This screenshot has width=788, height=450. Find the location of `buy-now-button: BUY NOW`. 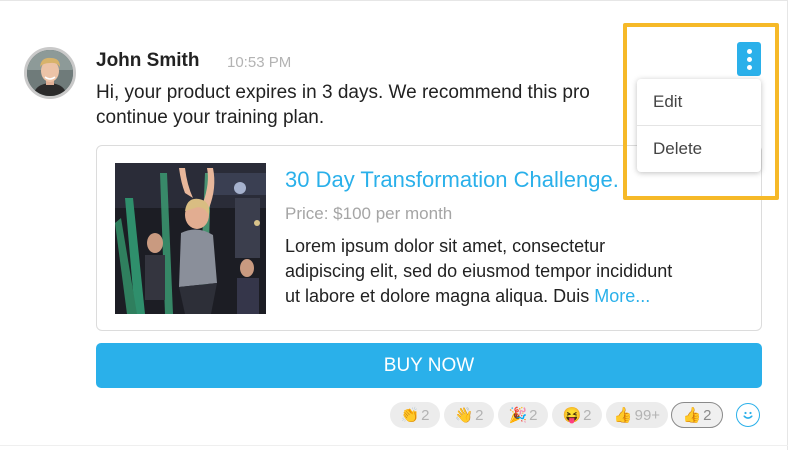

buy-now-button: BUY NOW is located at coordinates (429, 365).